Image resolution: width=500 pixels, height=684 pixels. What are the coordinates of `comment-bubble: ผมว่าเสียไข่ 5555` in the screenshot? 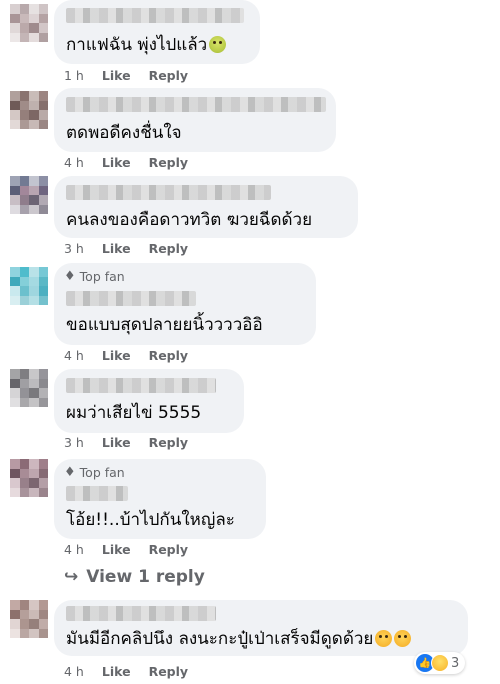 It's located at (149, 401).